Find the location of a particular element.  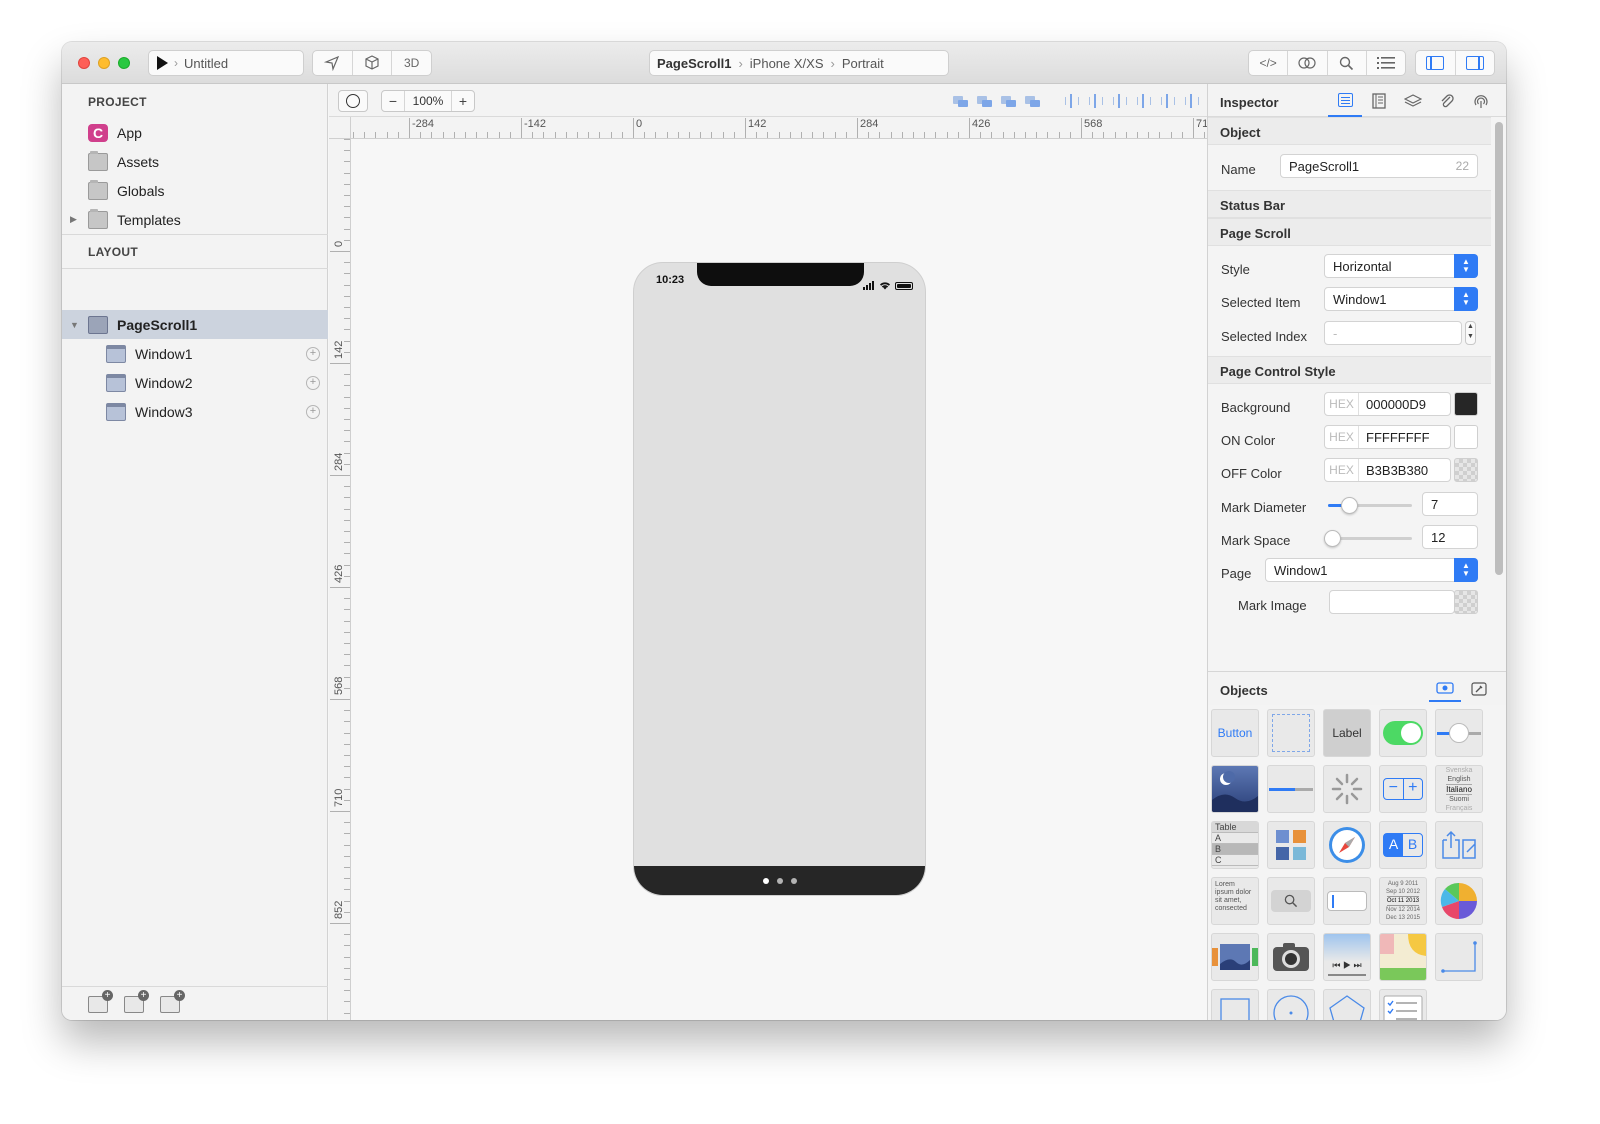

slider-knob is located at coordinates (1333, 538).